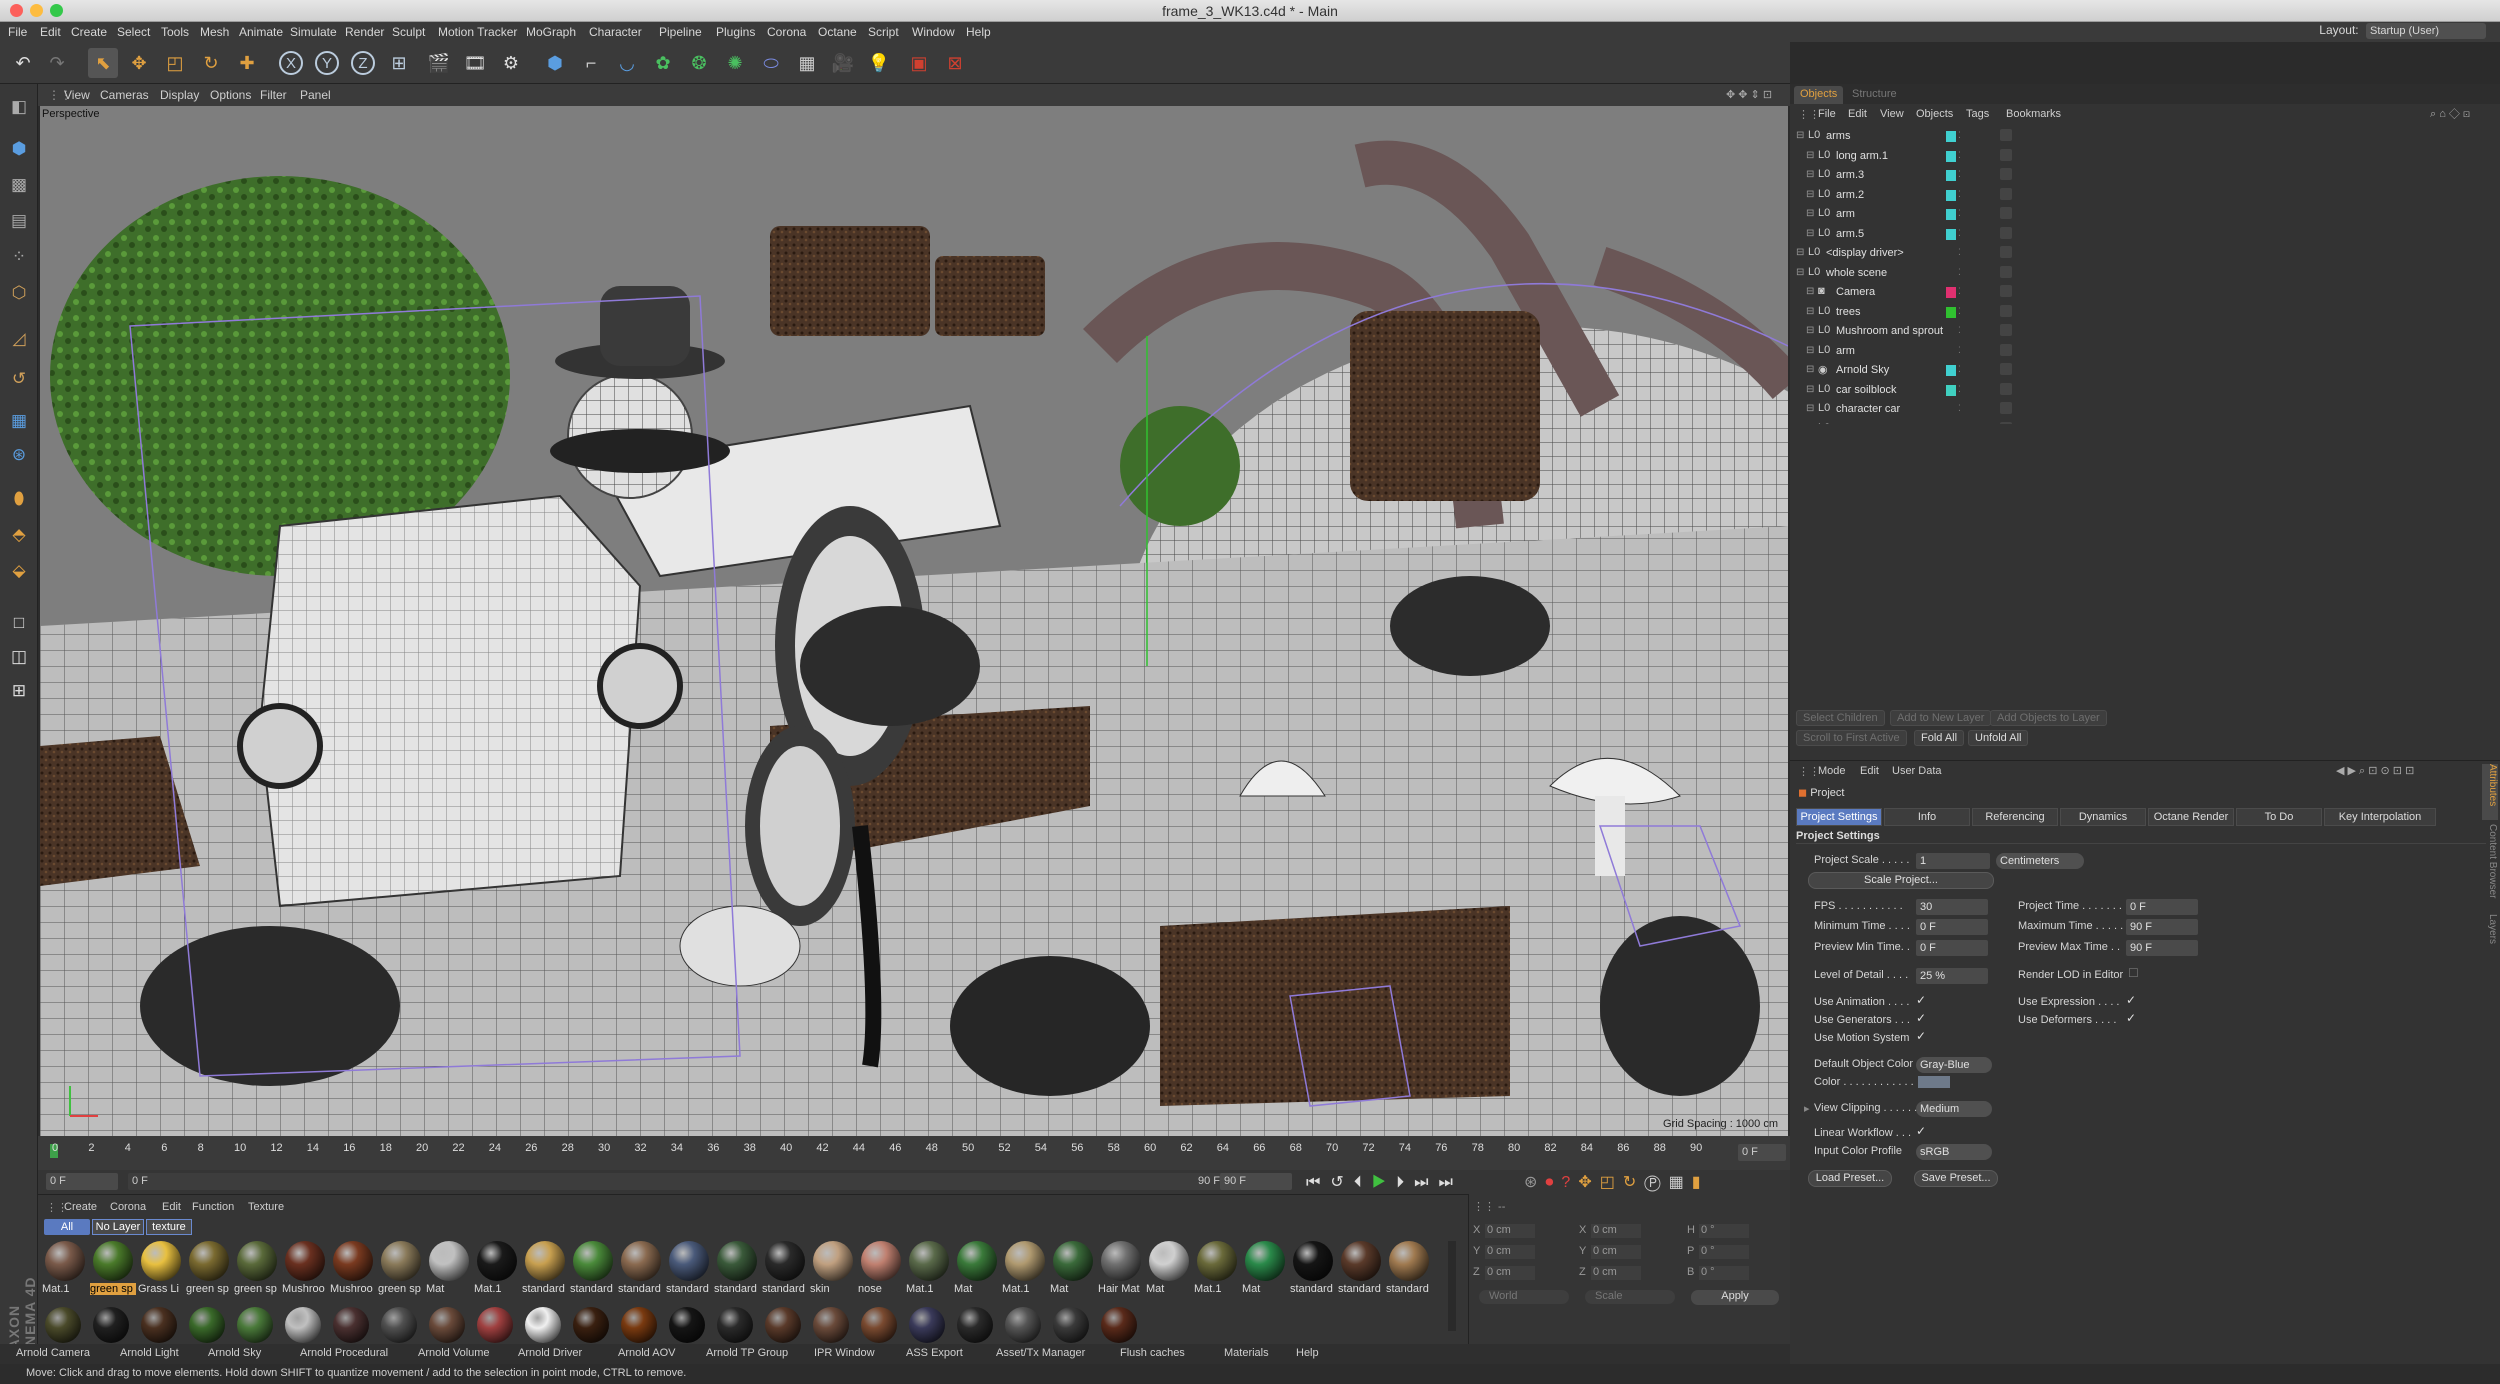 This screenshot has width=2500, height=1384. Describe the element at coordinates (2136, 371) in the screenshot. I see `object-row: ⊟ ◉ Arnold Sky ⁚` at that location.